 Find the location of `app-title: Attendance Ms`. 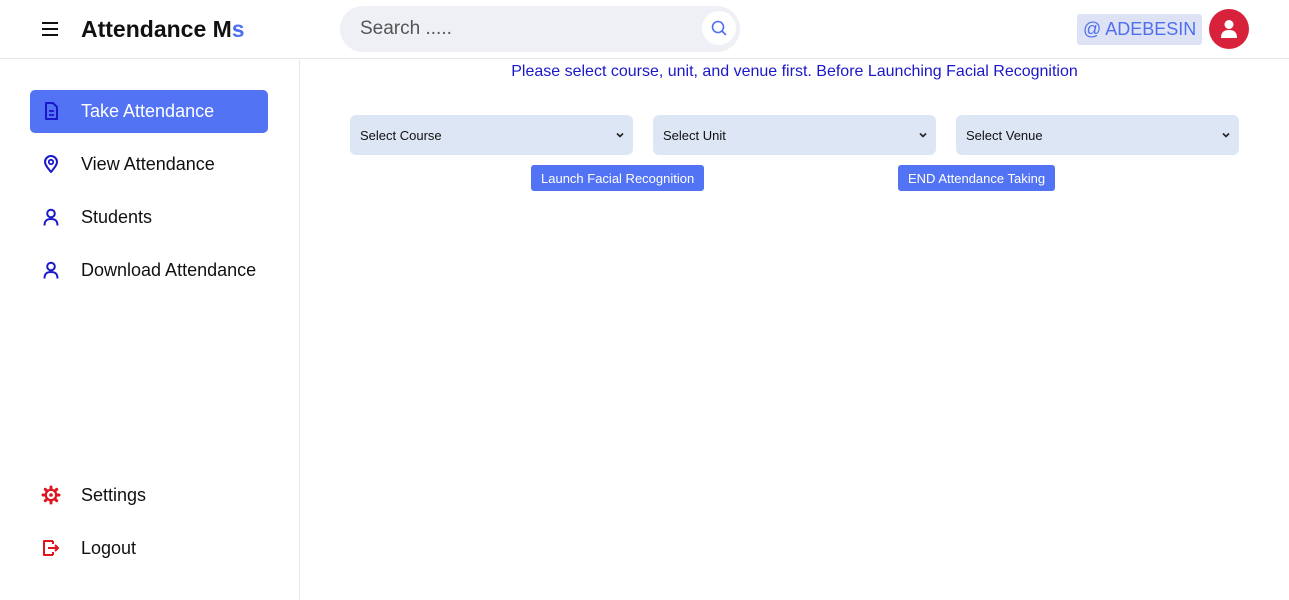

app-title: Attendance Ms is located at coordinates (163, 29).